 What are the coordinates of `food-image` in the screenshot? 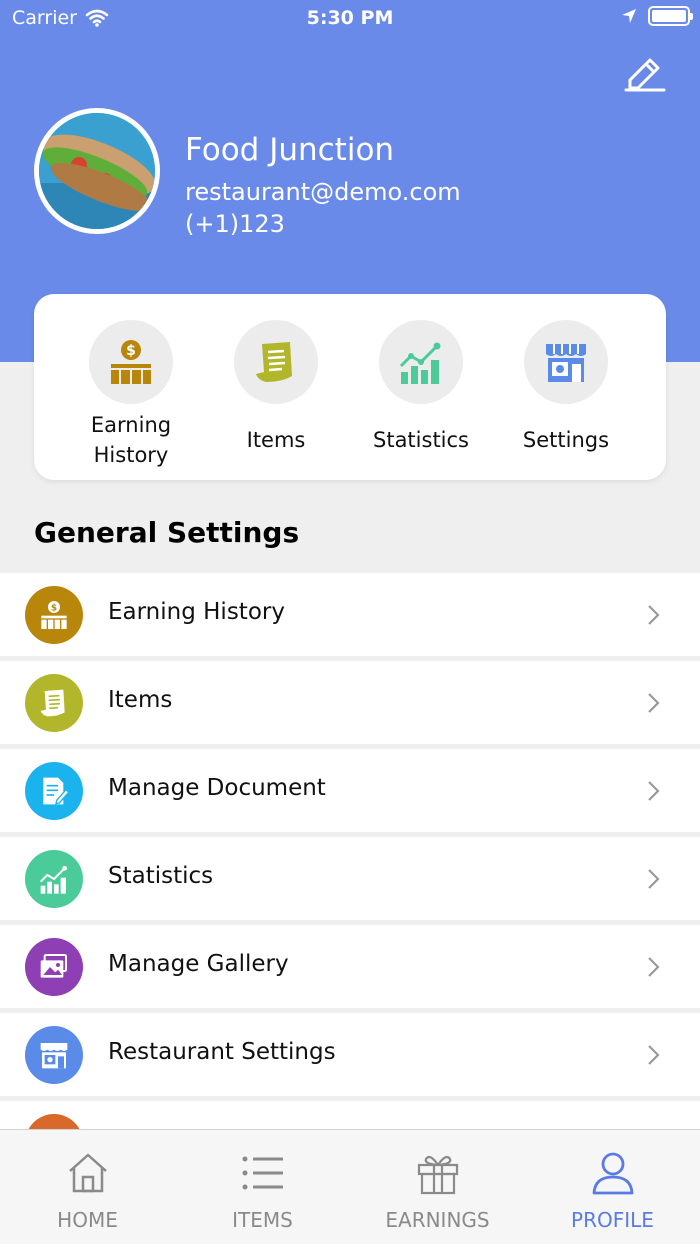 It's located at (97, 171).